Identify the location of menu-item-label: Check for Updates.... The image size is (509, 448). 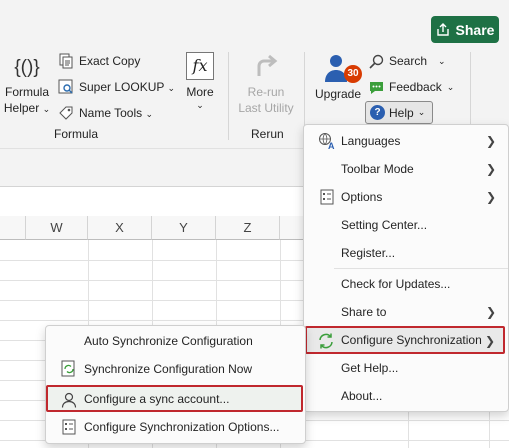
(396, 284).